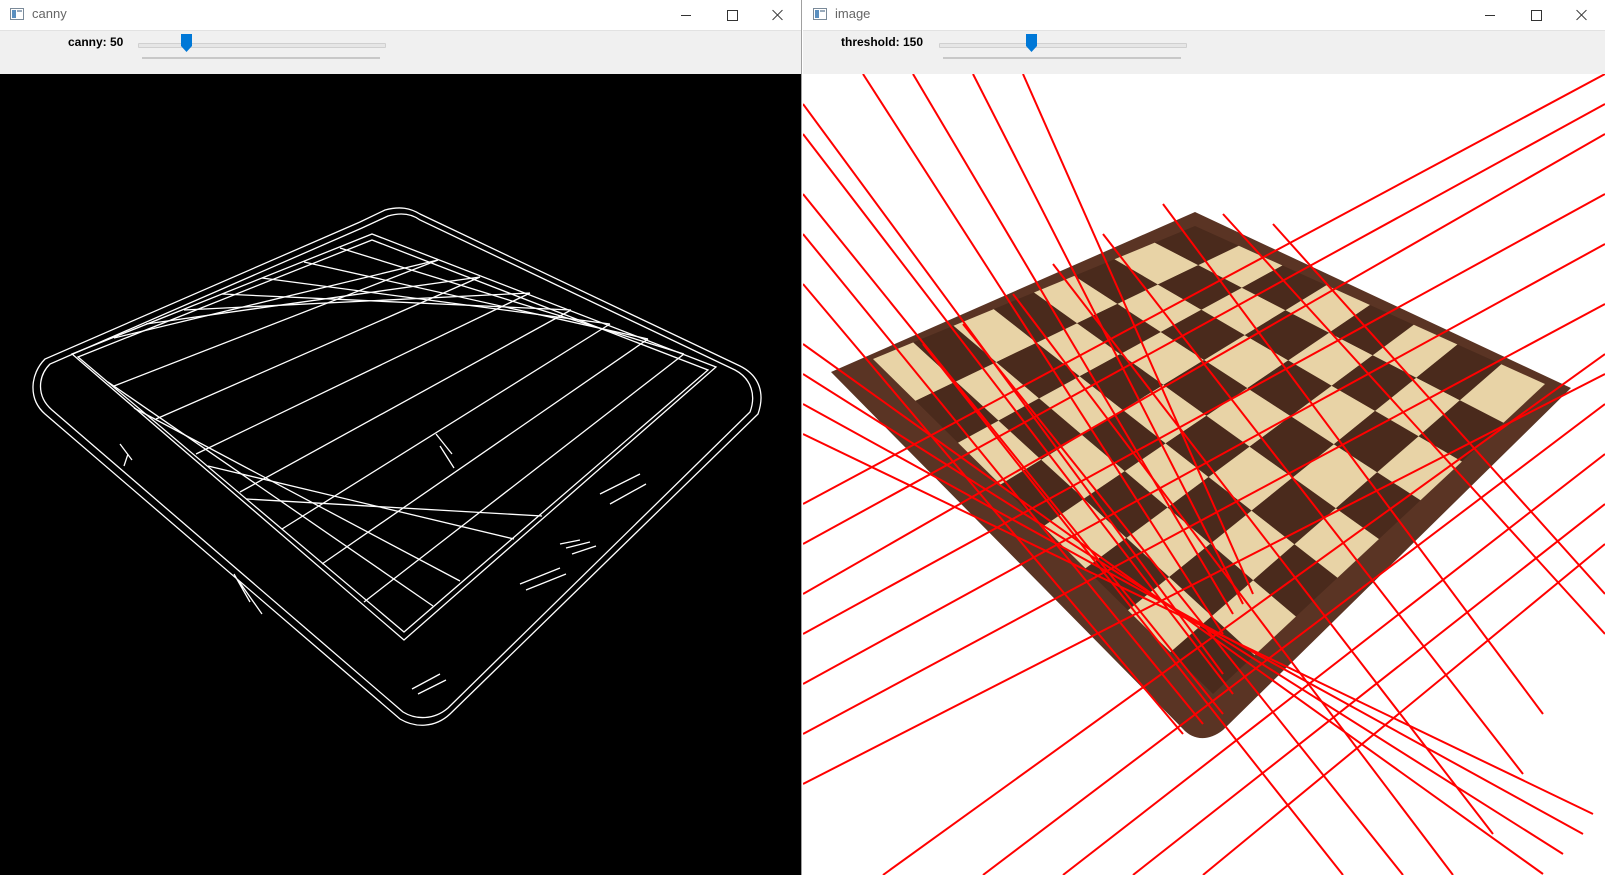 The image size is (1605, 875). I want to click on image-trackbar-underline, so click(1062, 58).